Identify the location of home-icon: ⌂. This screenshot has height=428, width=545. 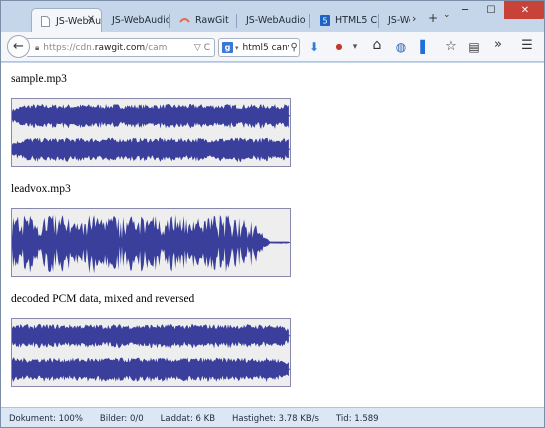
(377, 45).